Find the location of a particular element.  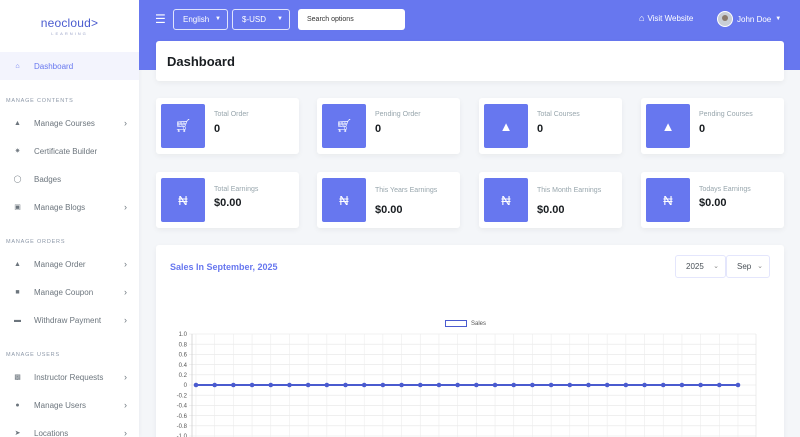

search-input: Search options is located at coordinates (351, 19).